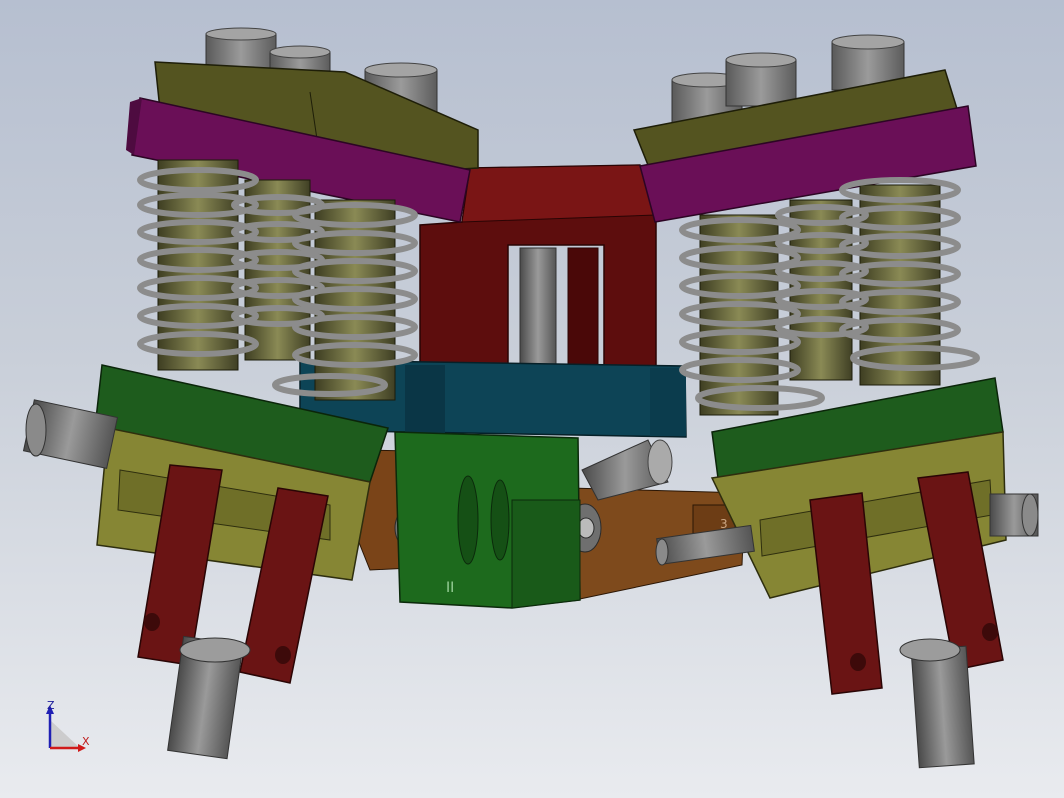 The image size is (1064, 798). I want to click on green-block-mark: II, so click(450, 588).